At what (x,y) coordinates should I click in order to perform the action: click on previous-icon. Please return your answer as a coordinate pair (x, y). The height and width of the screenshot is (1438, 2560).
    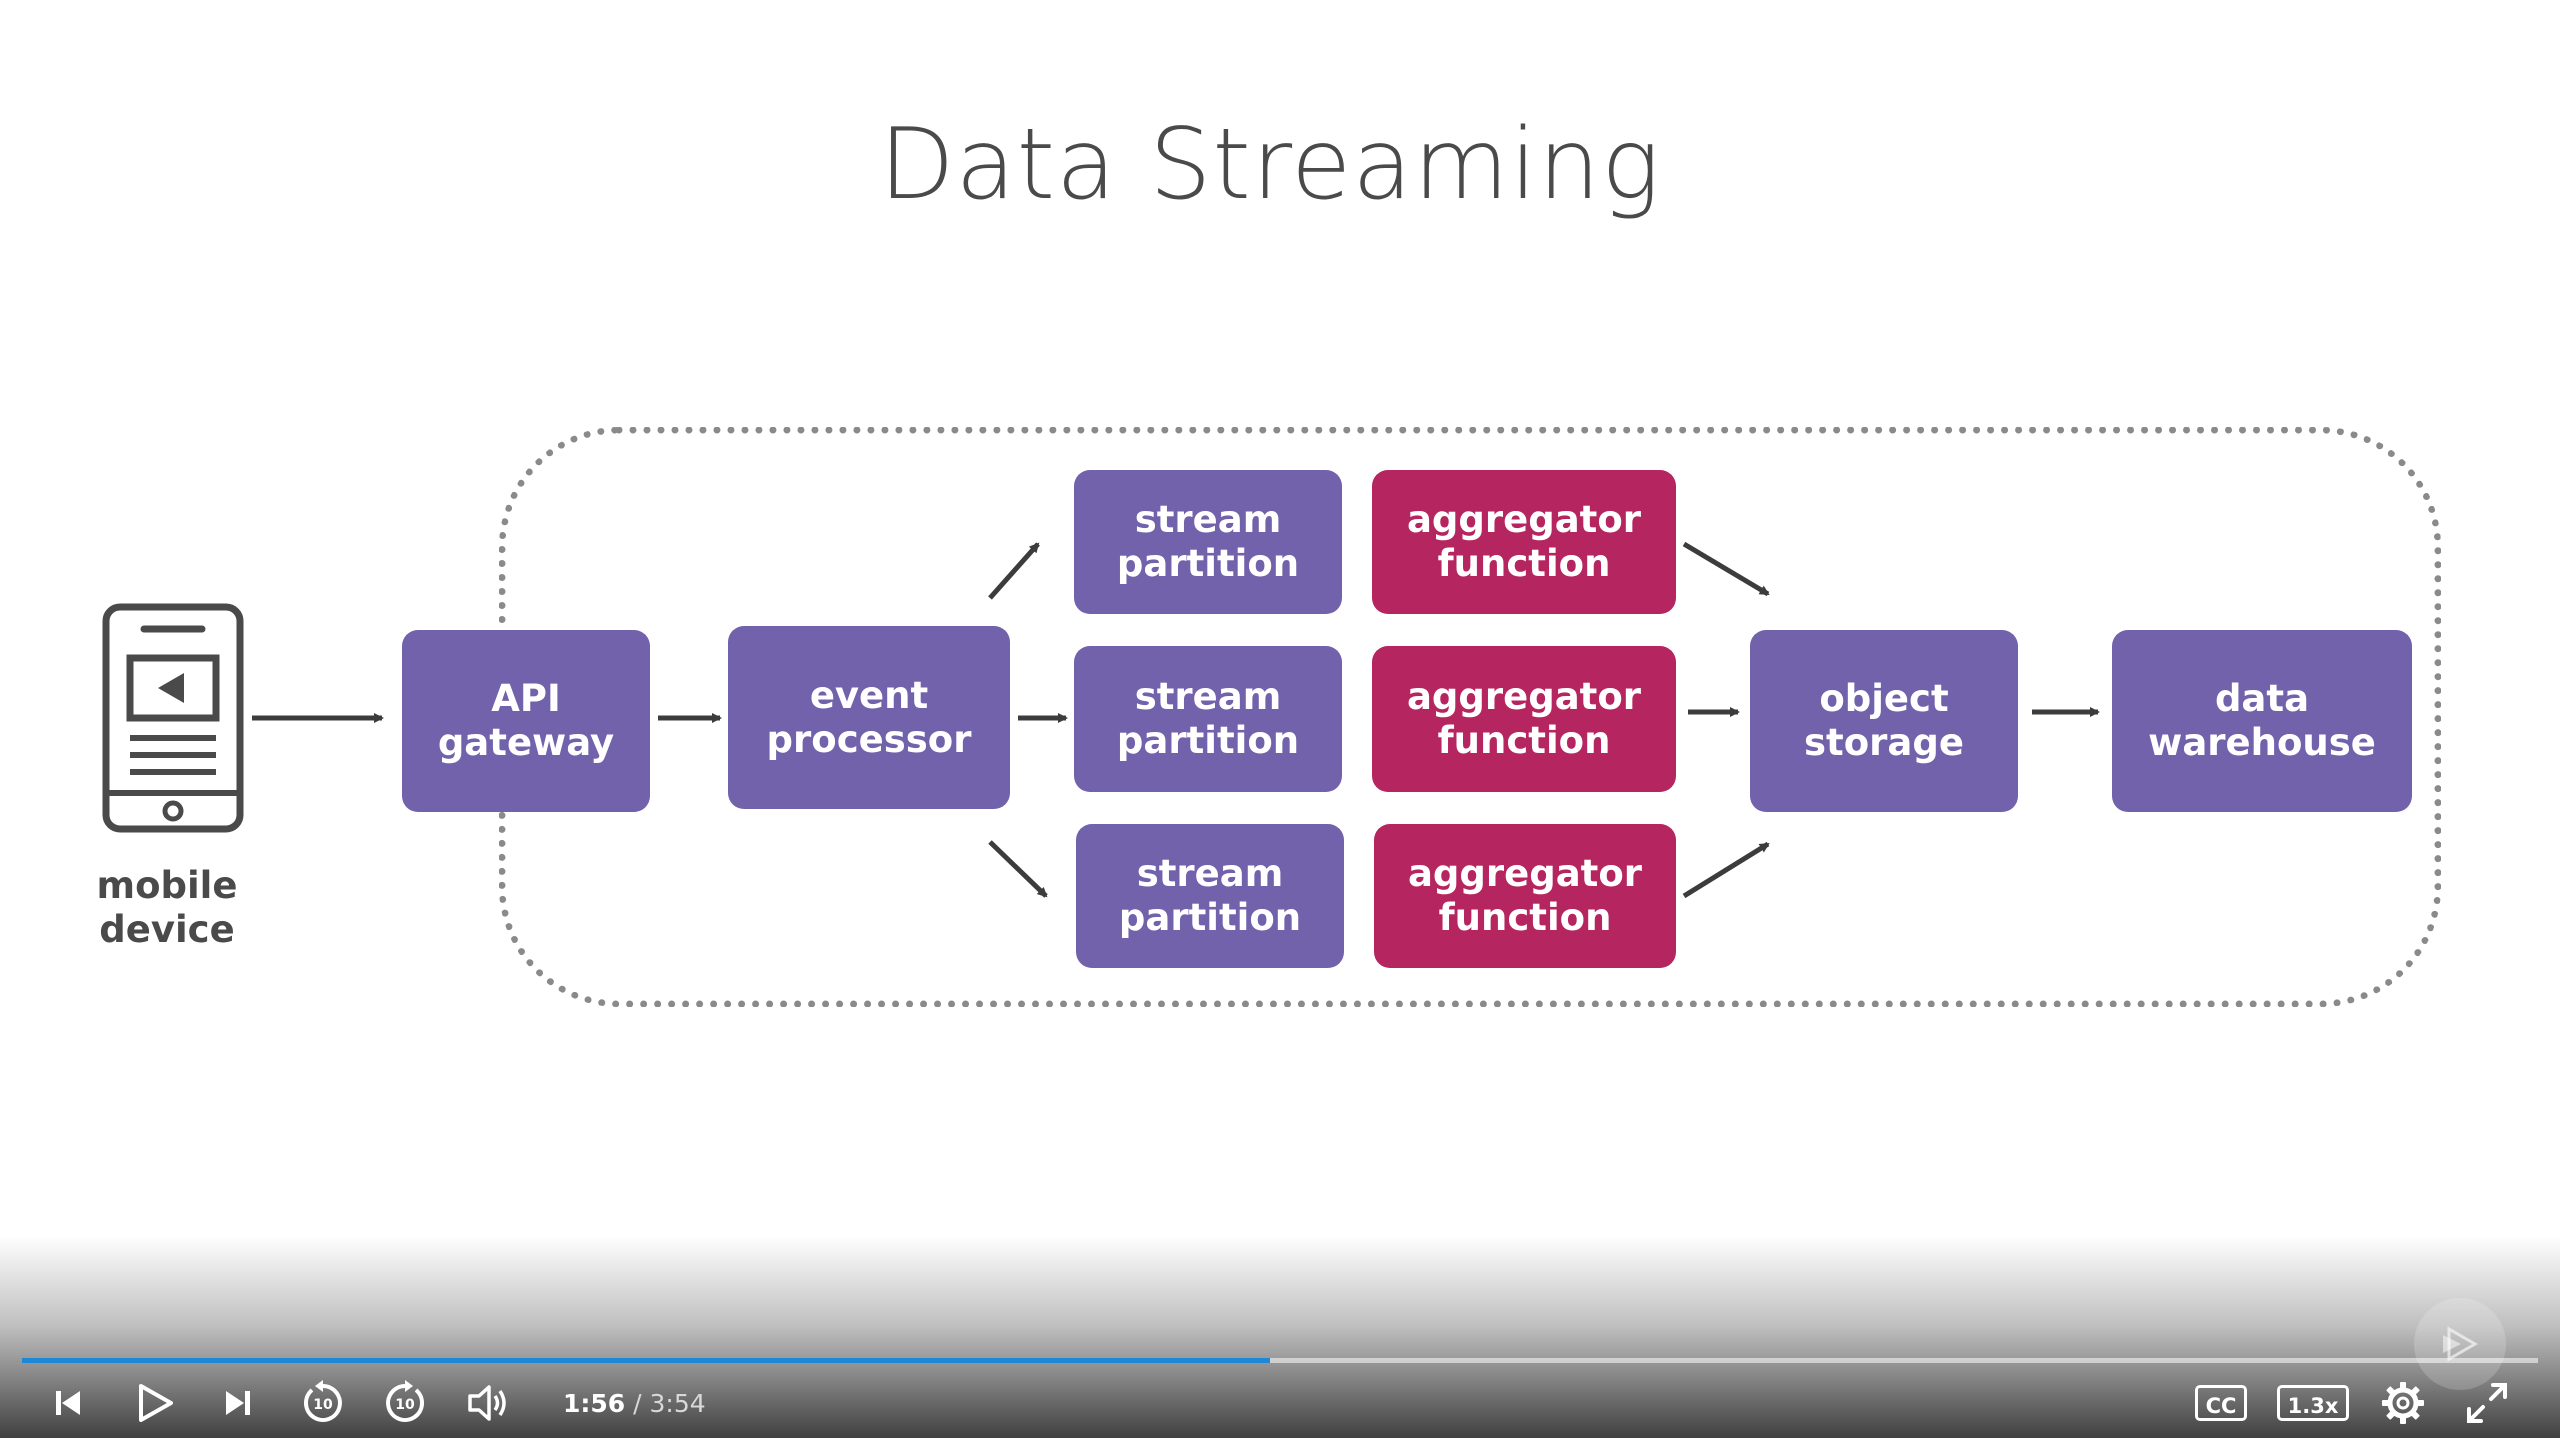
    Looking at the image, I should click on (68, 1403).